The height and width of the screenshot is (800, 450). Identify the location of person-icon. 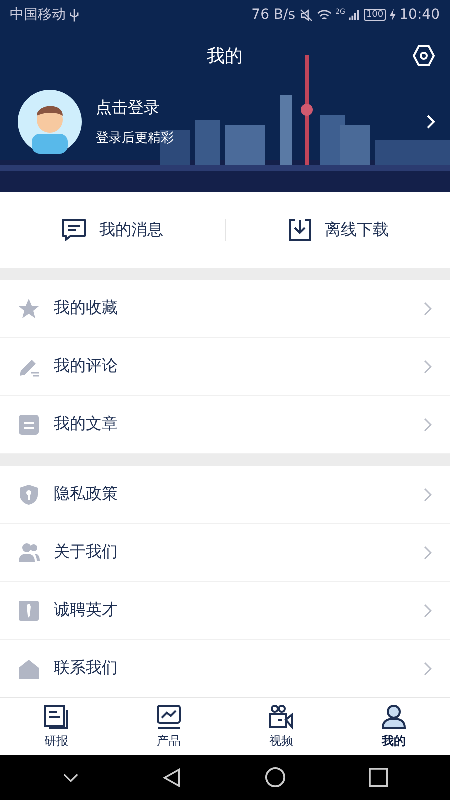
(393, 717).